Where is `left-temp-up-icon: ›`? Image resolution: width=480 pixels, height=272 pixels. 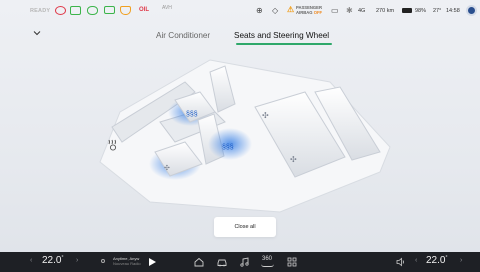 left-temp-up-icon: › is located at coordinates (77, 260).